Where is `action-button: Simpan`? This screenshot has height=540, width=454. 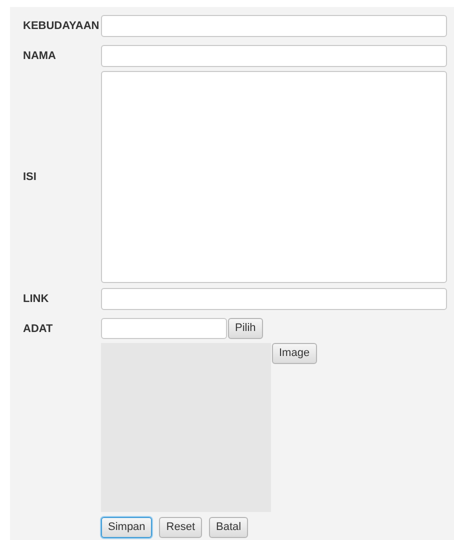
action-button: Simpan is located at coordinates (126, 527).